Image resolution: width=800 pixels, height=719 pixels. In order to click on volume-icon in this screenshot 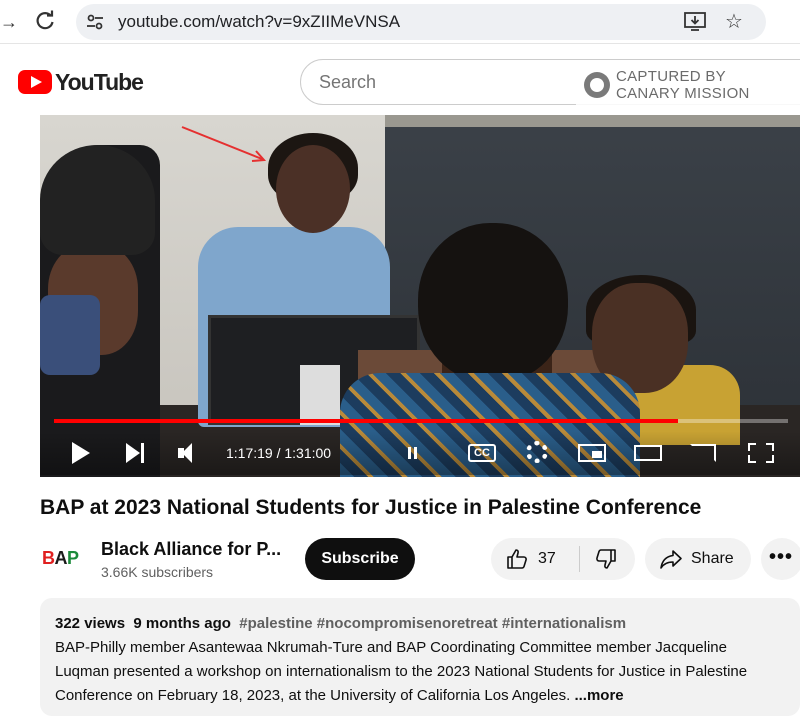, I will do `click(189, 453)`.